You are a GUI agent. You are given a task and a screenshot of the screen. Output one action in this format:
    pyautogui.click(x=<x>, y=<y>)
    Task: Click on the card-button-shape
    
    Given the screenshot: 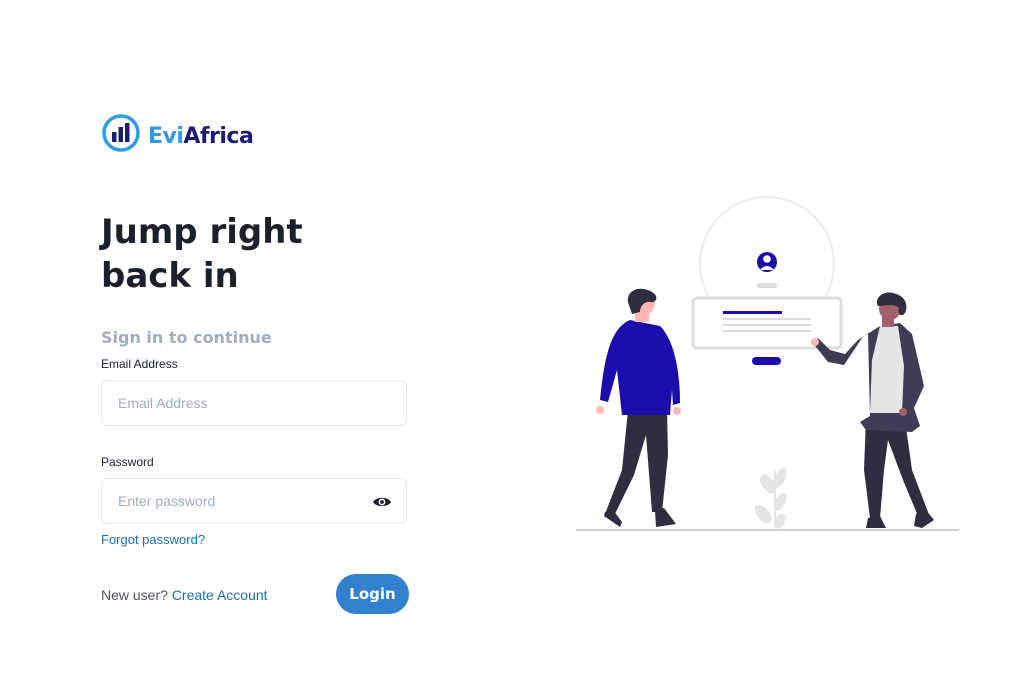 What is the action you would take?
    pyautogui.click(x=766, y=361)
    